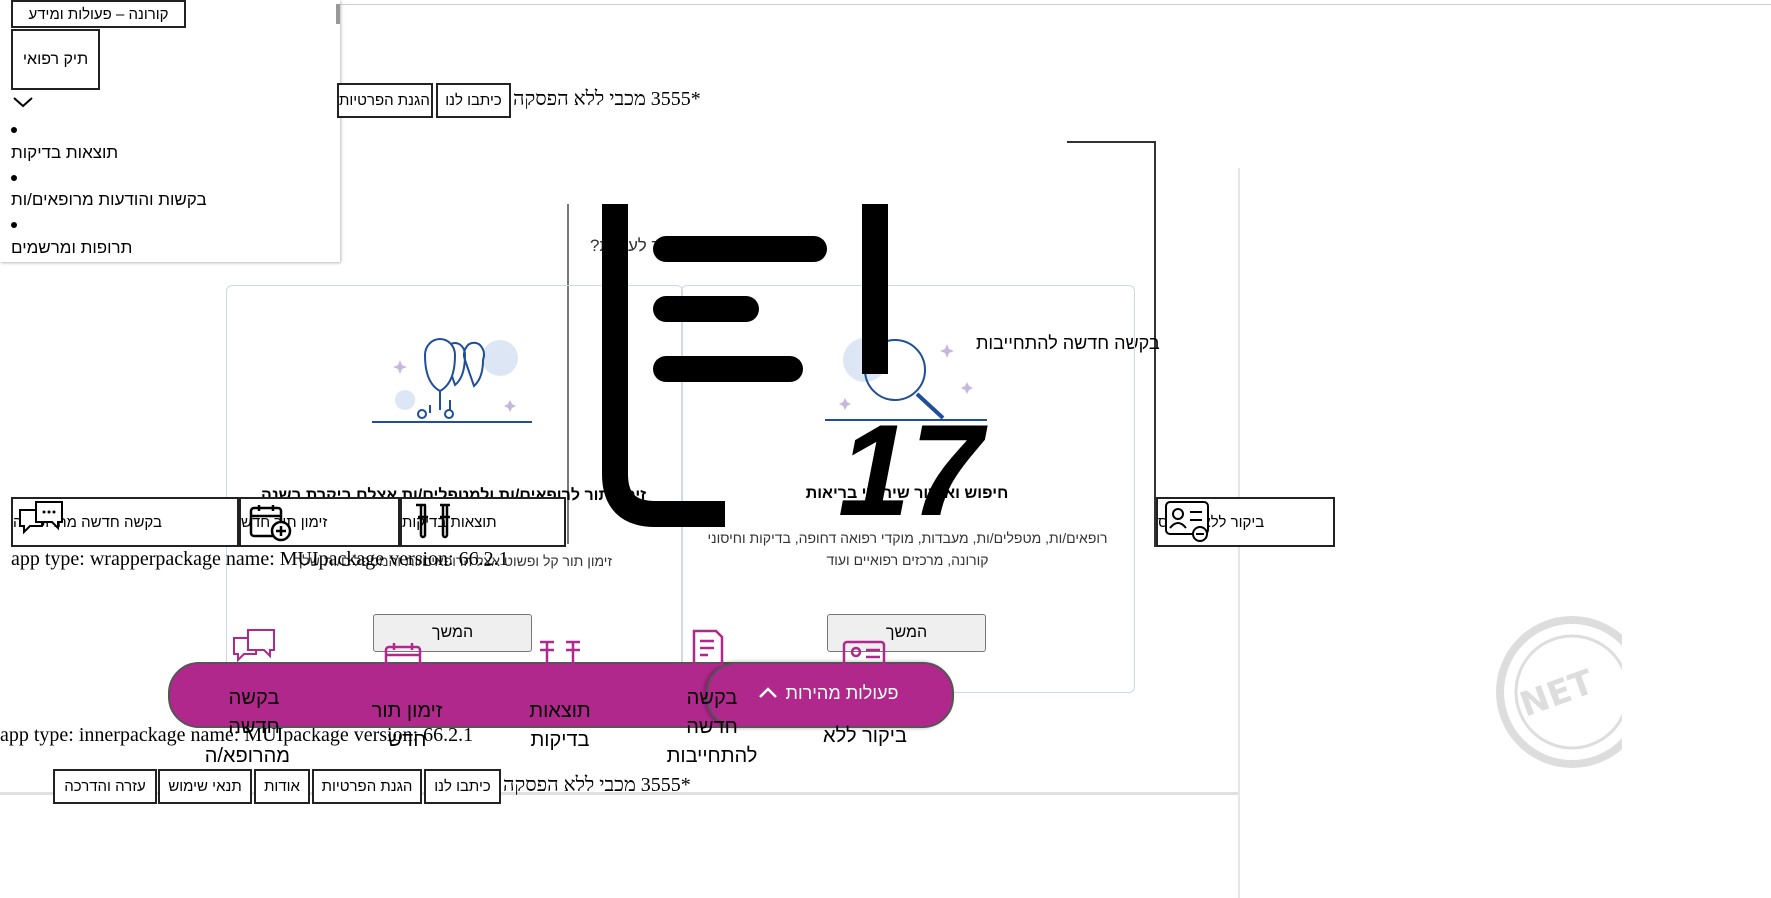 This screenshot has height=898, width=1771. What do you see at coordinates (1111, 142) in the screenshot?
I see `hero-frame` at bounding box center [1111, 142].